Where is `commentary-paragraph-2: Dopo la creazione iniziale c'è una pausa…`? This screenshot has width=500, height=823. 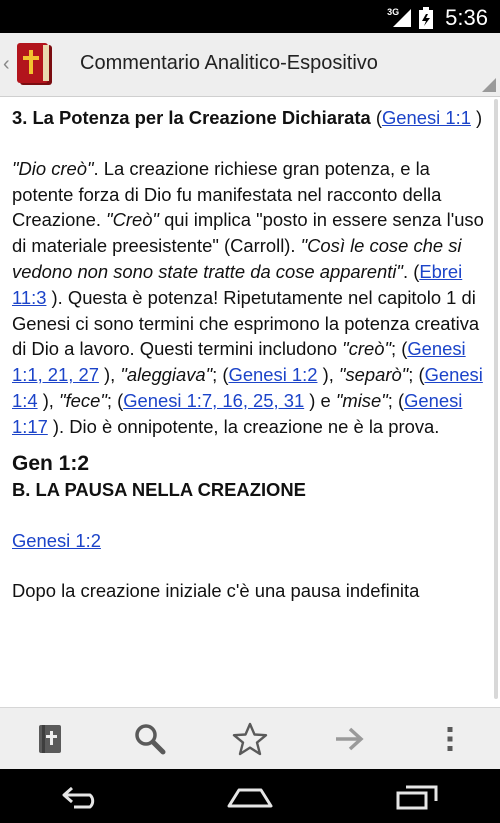 commentary-paragraph-2: Dopo la creazione iniziale c'è una pausa… is located at coordinates (216, 591).